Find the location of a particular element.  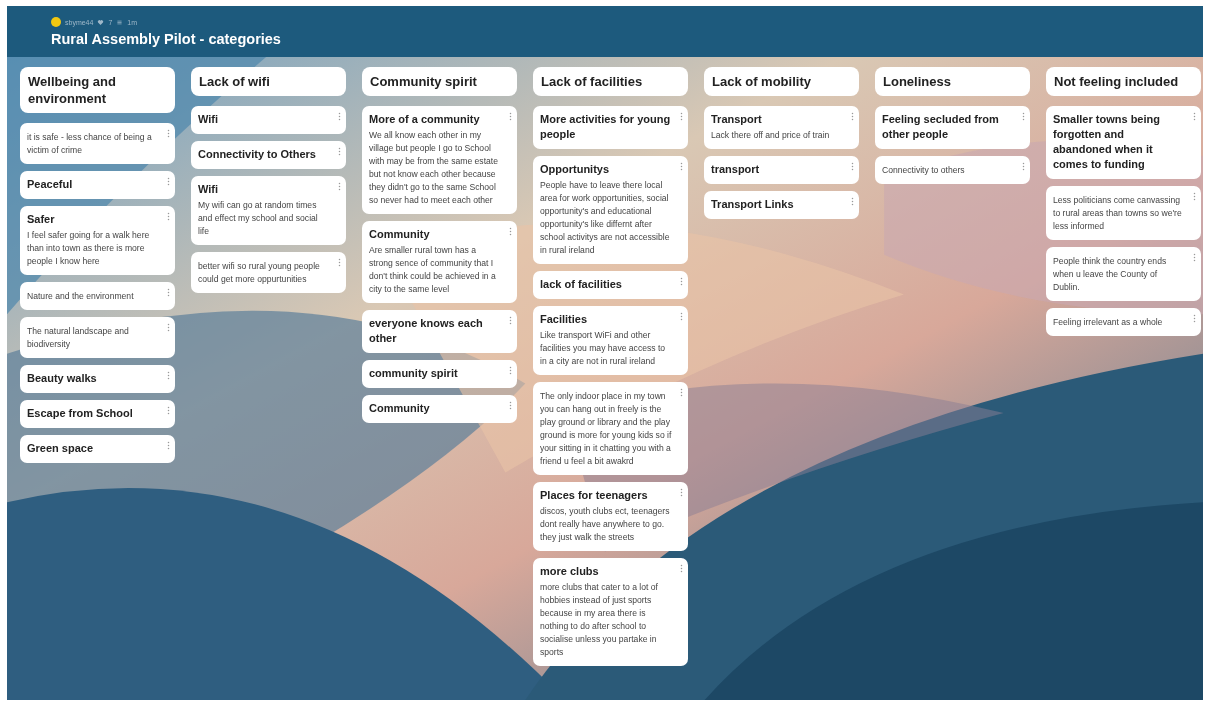

post-card: Connectivity to others is located at coordinates (952, 170).